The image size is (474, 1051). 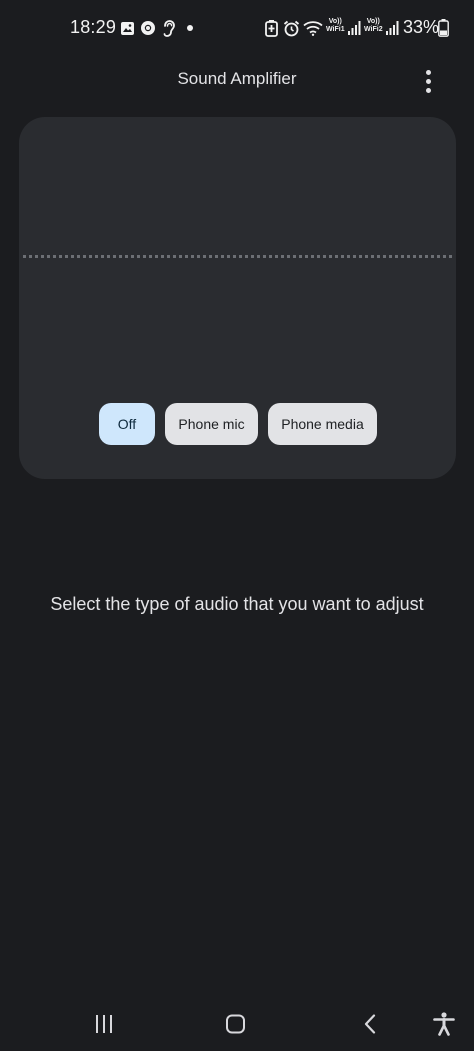 What do you see at coordinates (237, 256) in the screenshot?
I see `sound-level-line` at bounding box center [237, 256].